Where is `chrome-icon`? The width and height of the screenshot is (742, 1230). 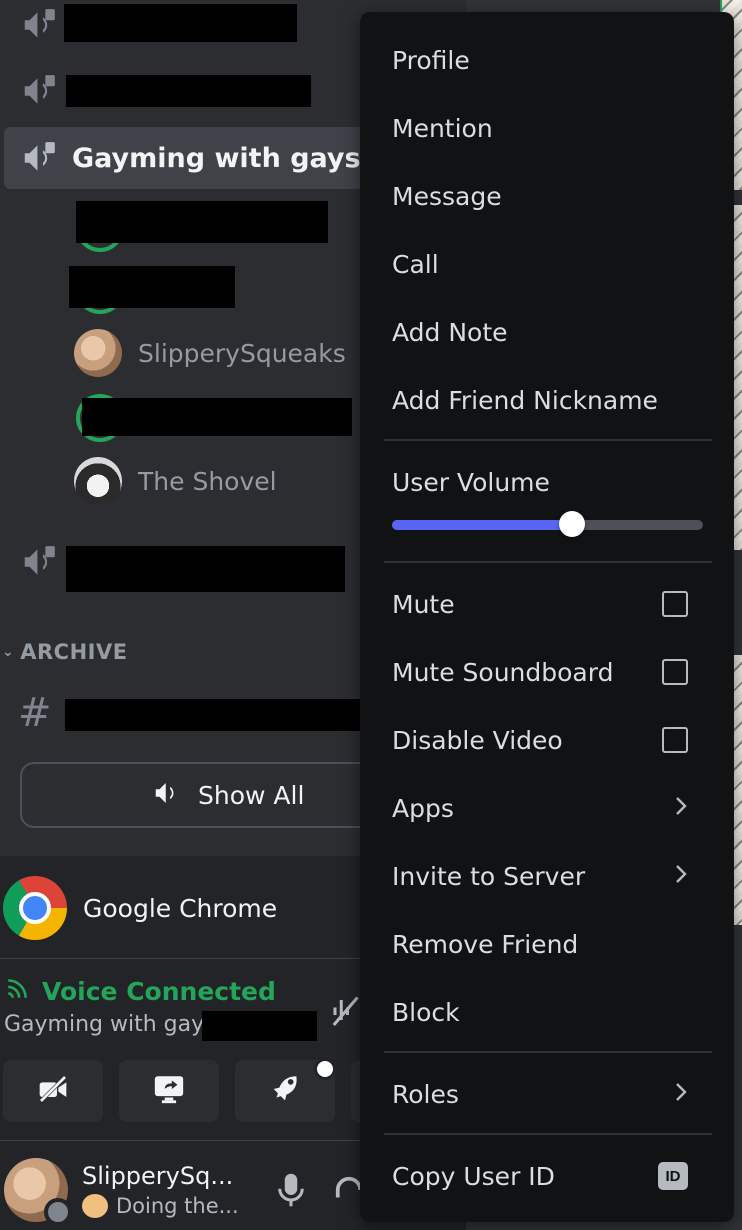
chrome-icon is located at coordinates (35, 908).